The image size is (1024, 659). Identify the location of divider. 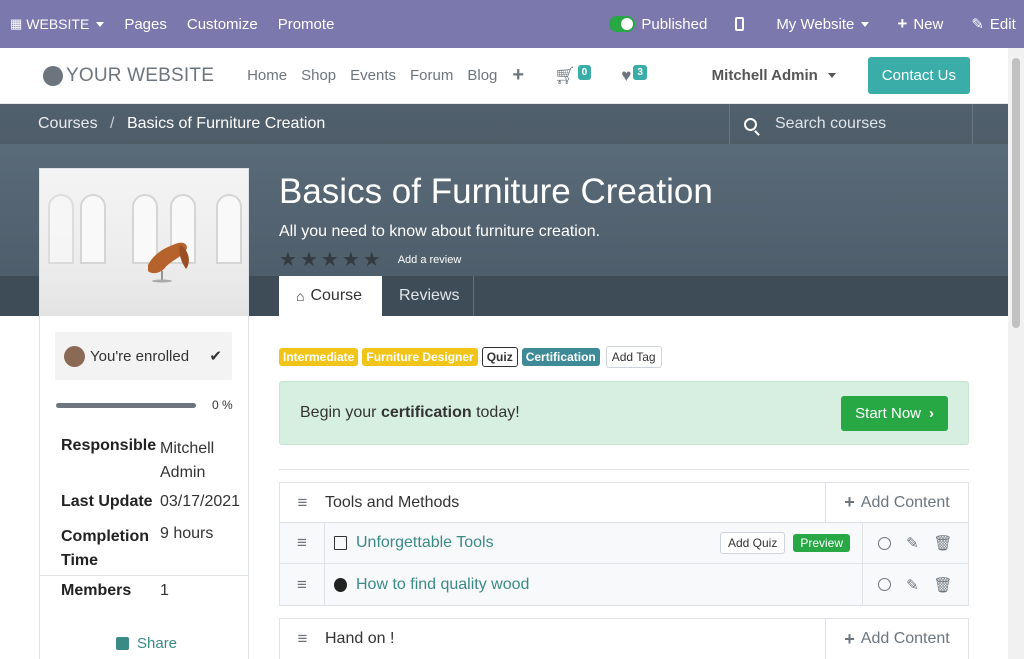
(624, 469).